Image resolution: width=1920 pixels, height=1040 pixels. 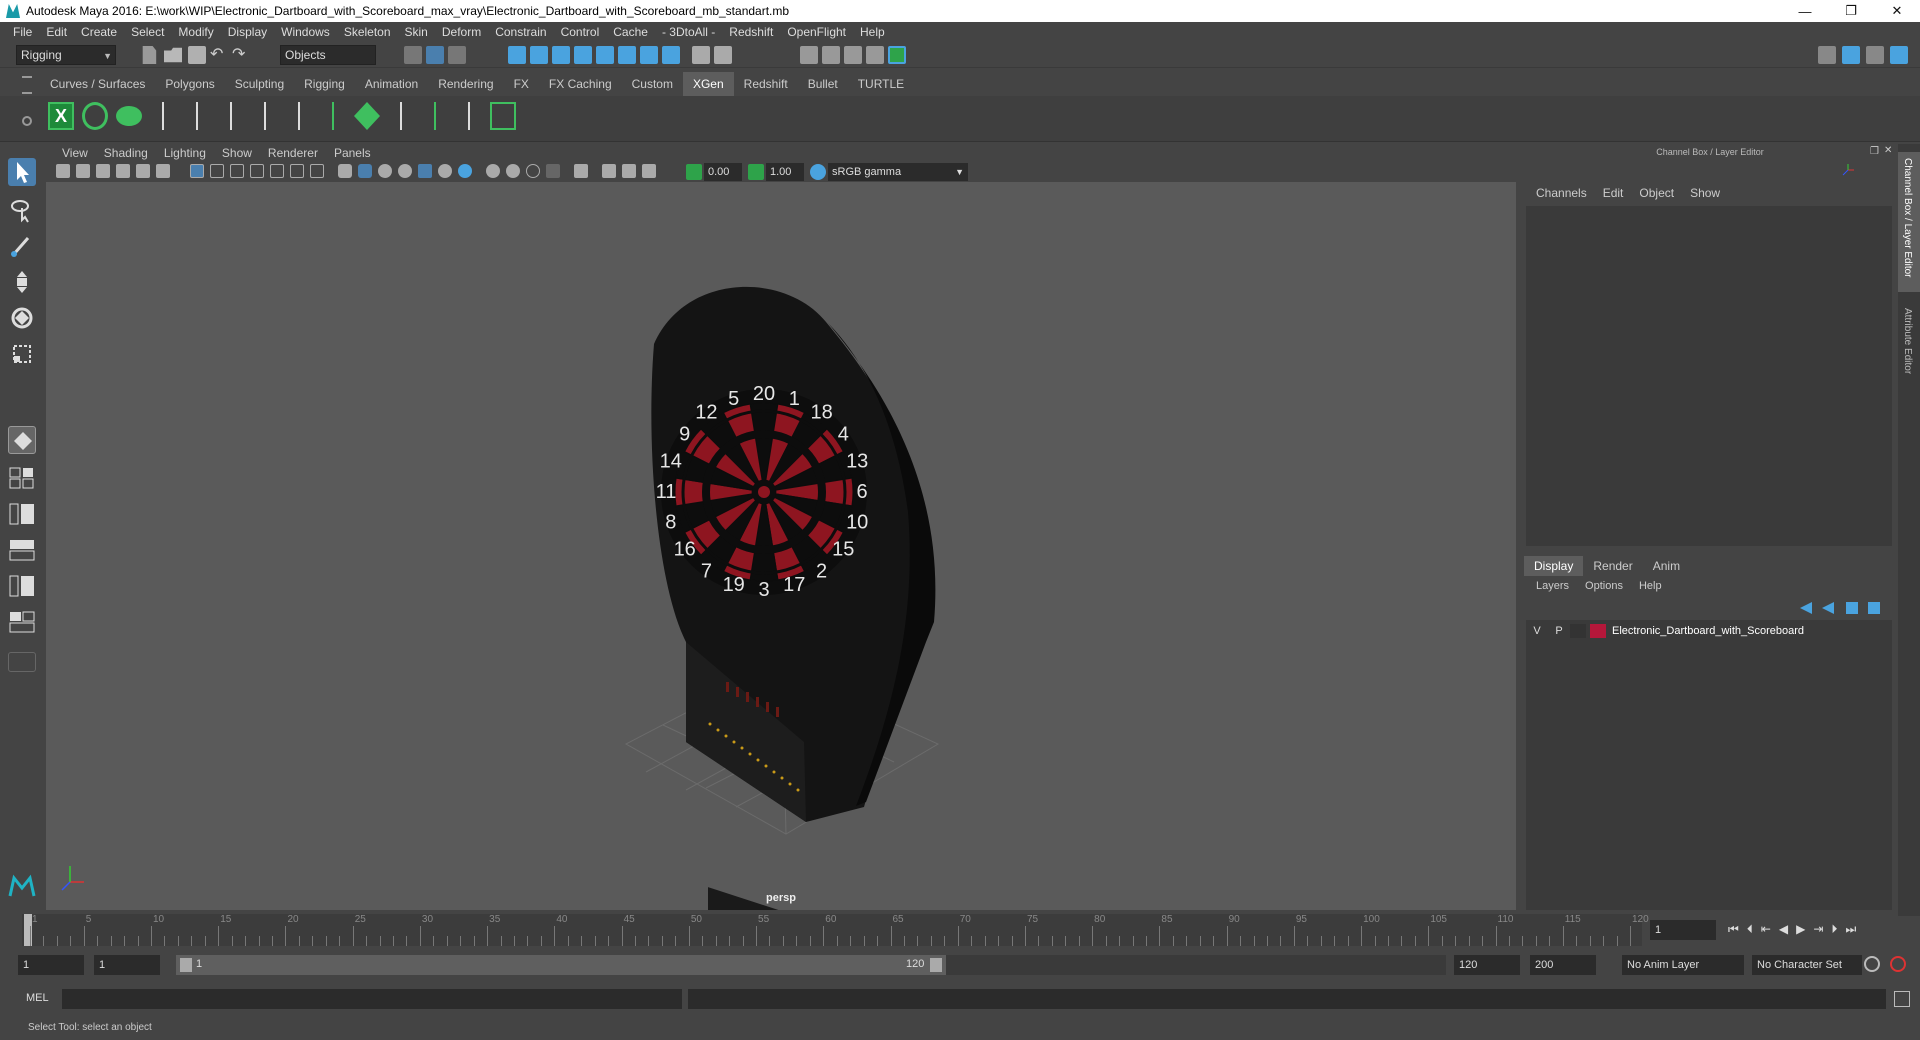 What do you see at coordinates (1851, 55) in the screenshot?
I see `channel-box-toggle-icon` at bounding box center [1851, 55].